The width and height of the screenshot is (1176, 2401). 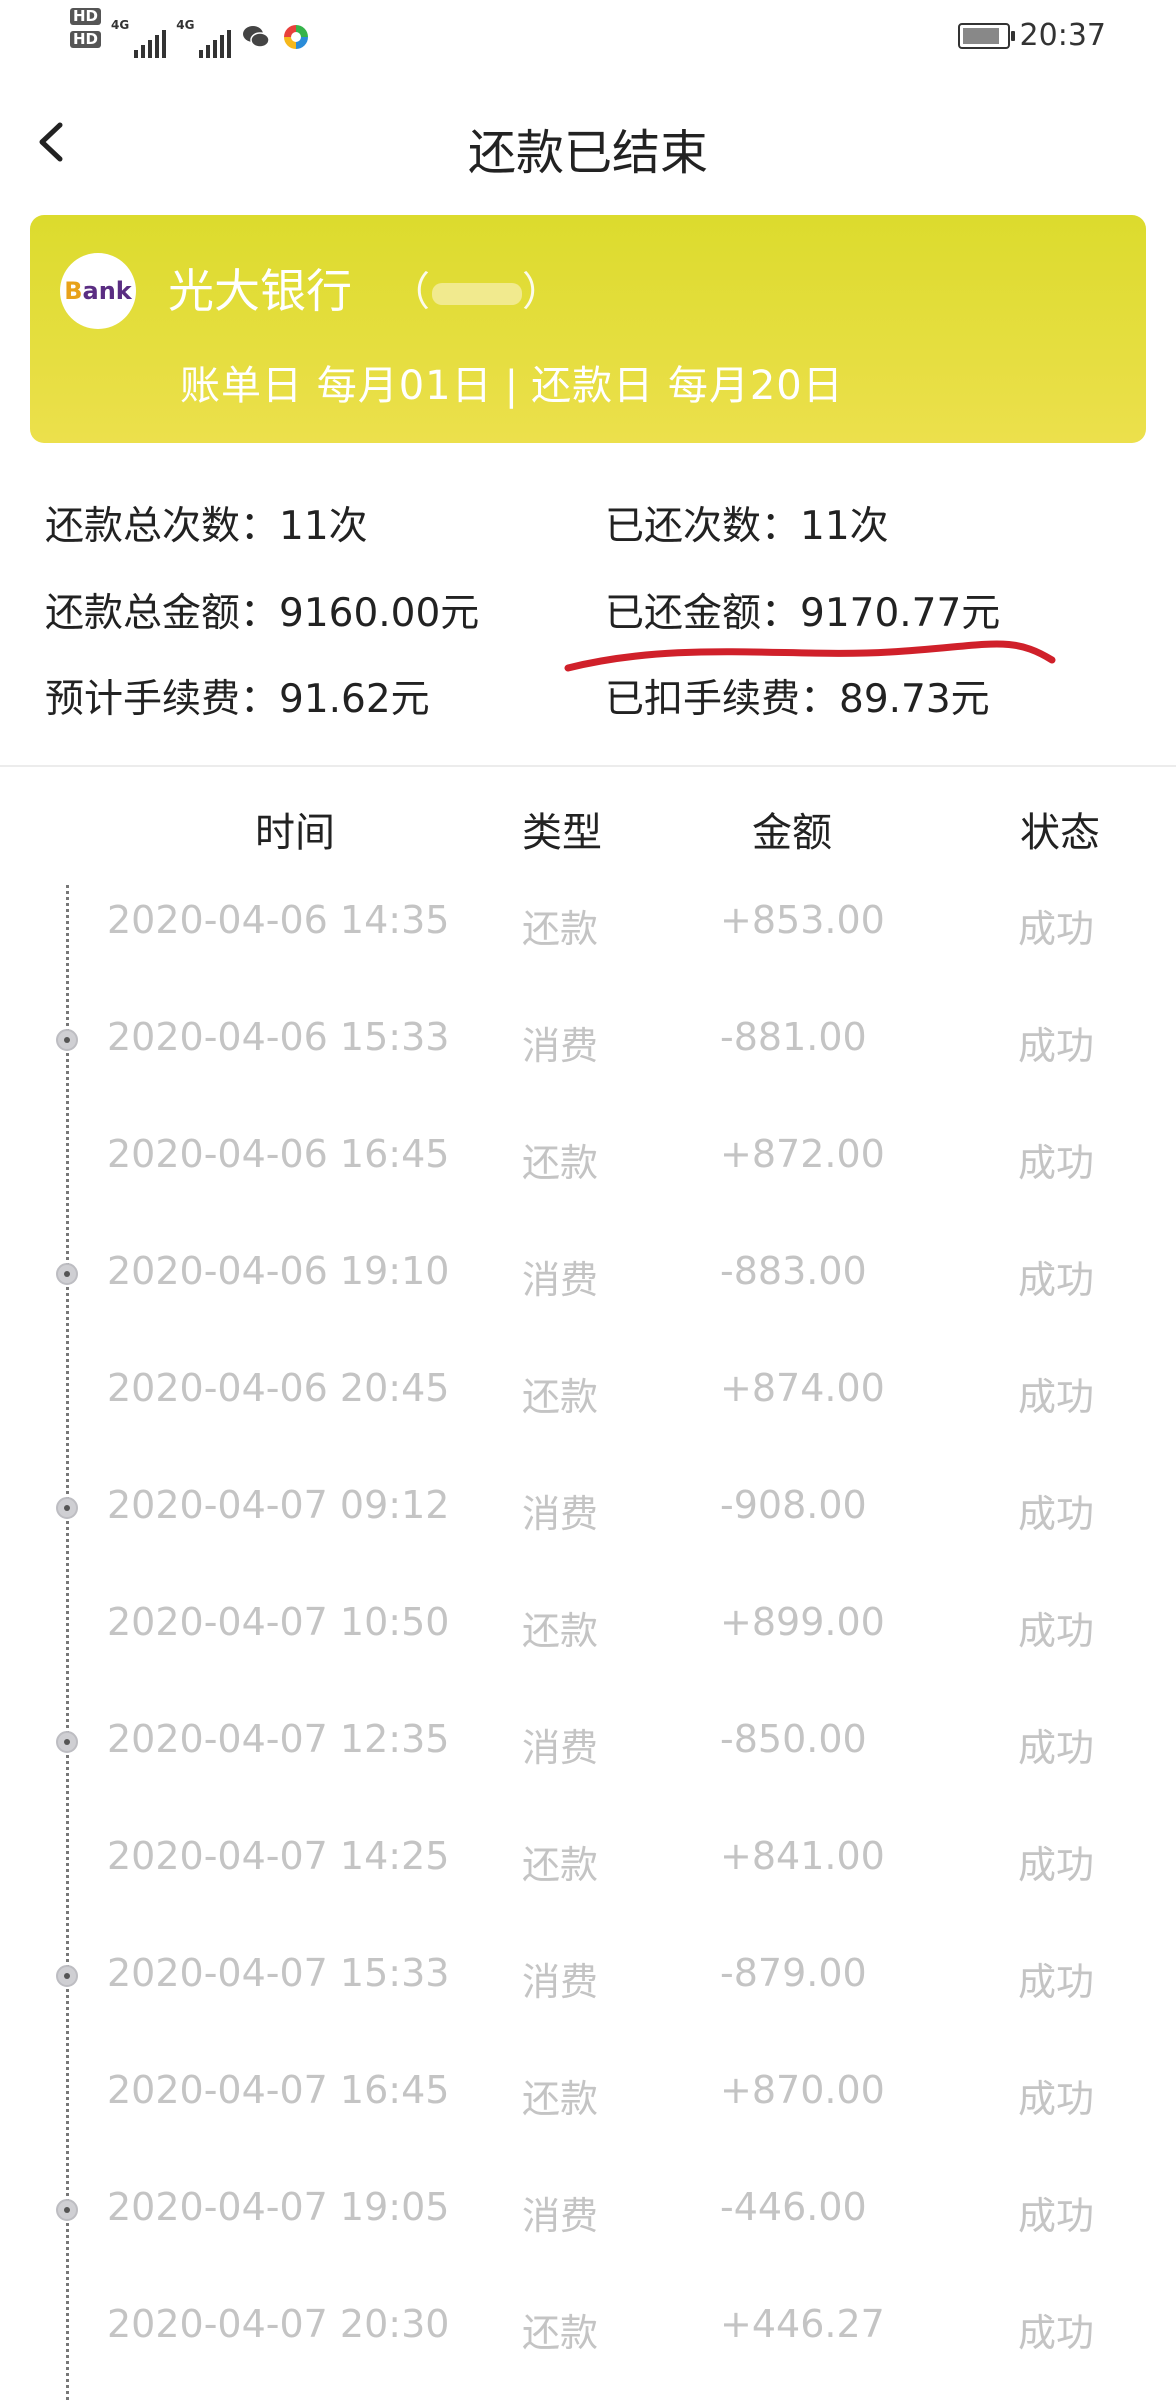 I want to click on table-row: 2020-04-06 16:45 还款 +872.00 成功, so click(x=588, y=1172).